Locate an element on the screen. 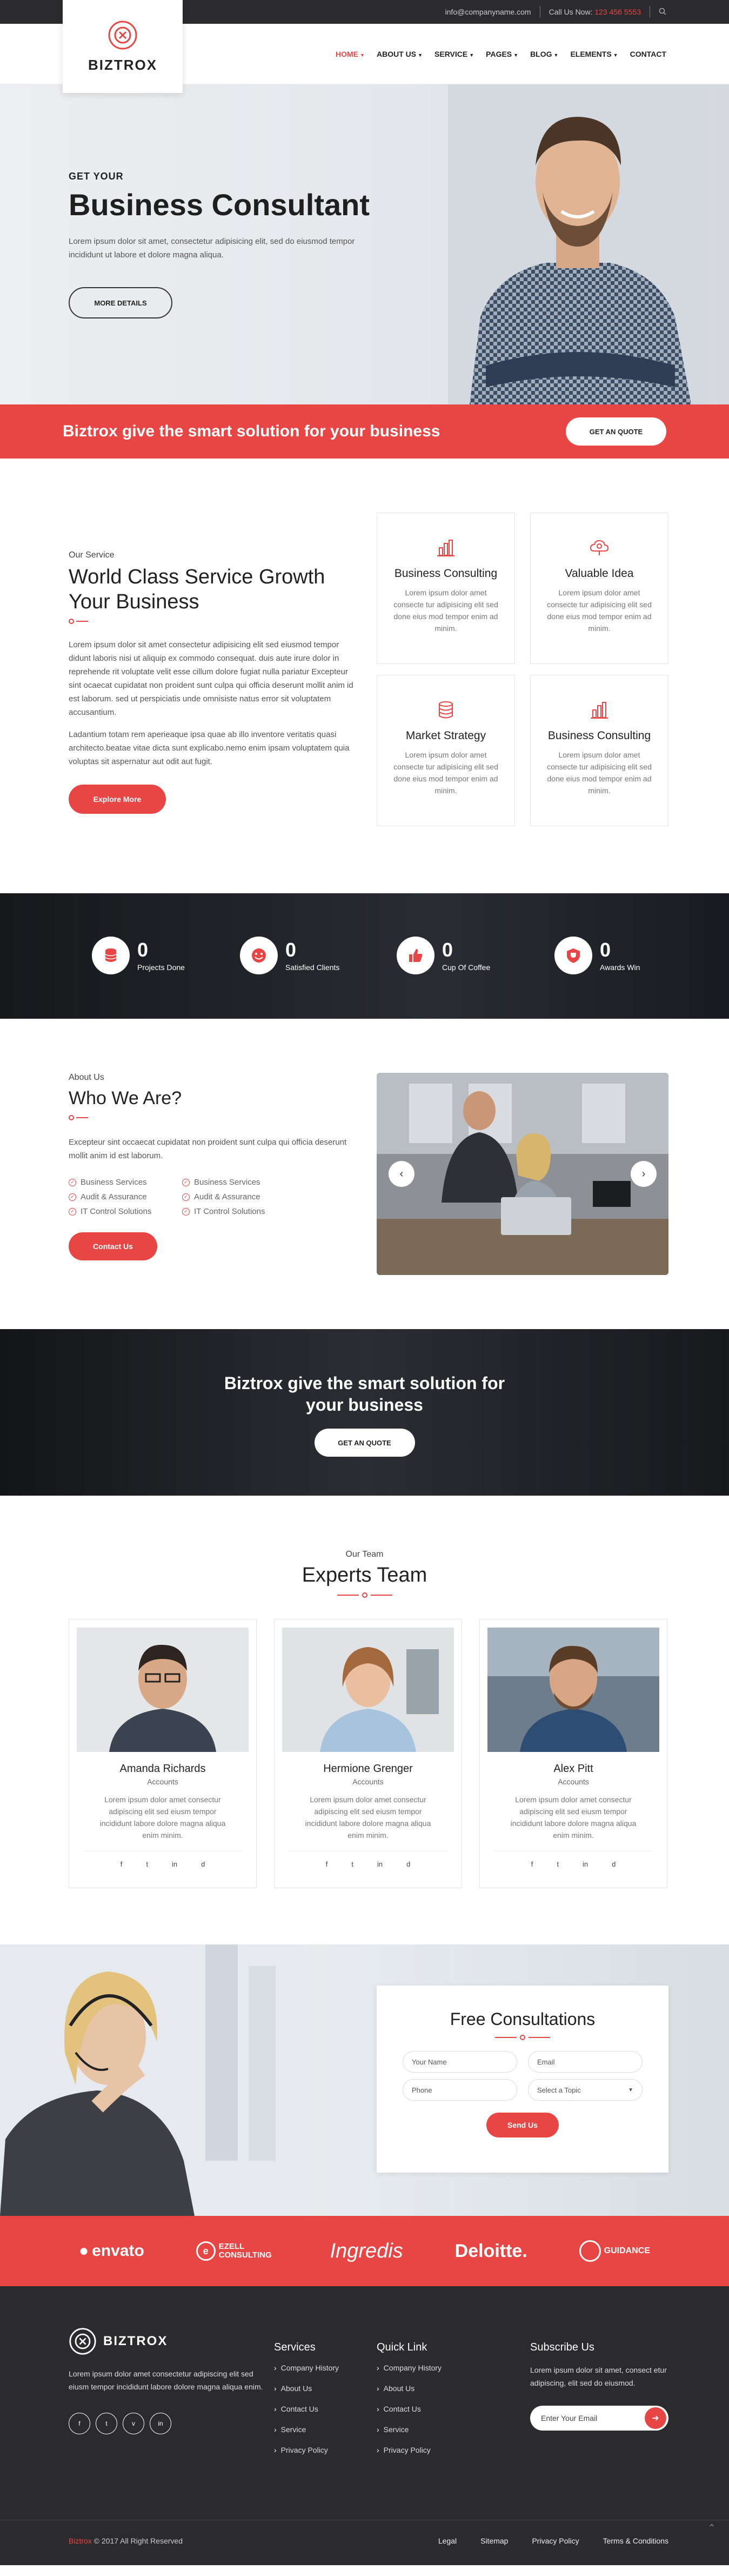 This screenshot has width=729, height=2576. hero-title: Business Consultant is located at coordinates (219, 205).